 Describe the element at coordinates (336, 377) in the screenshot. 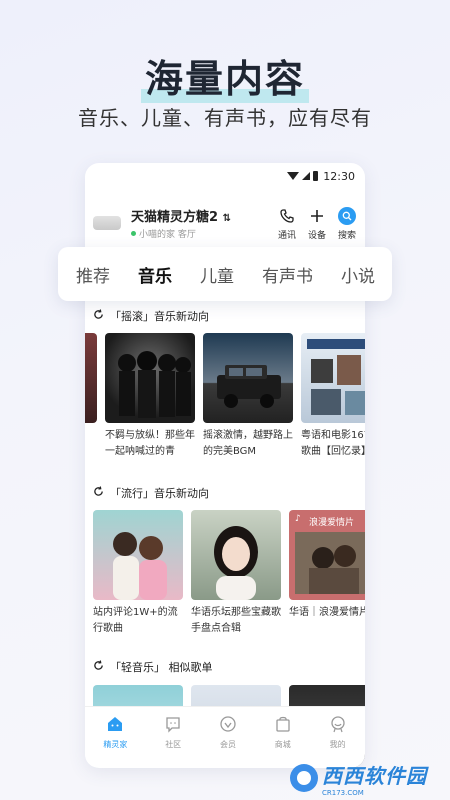

I see `album-collage` at that location.